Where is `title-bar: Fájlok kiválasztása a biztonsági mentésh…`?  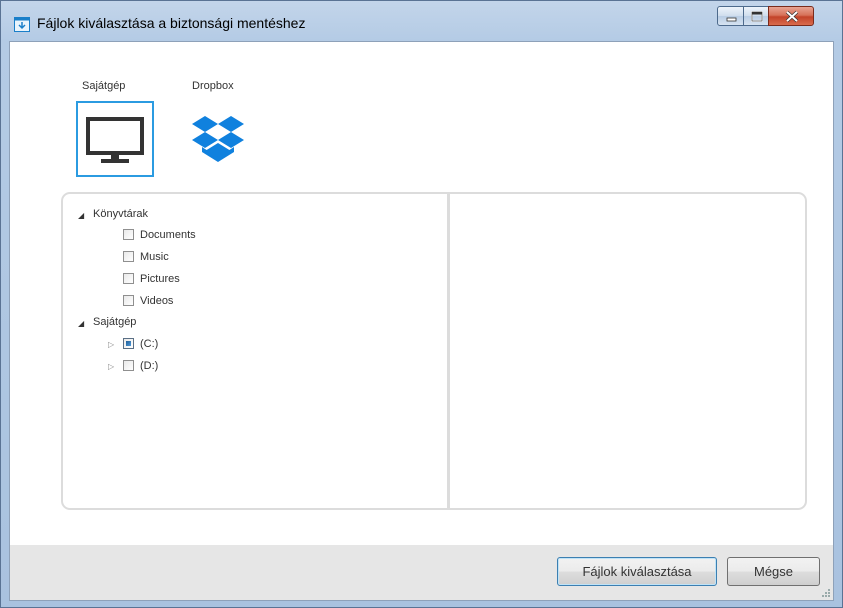
title-bar: Fájlok kiválasztása a biztonsági mentésh… is located at coordinates (421, 21).